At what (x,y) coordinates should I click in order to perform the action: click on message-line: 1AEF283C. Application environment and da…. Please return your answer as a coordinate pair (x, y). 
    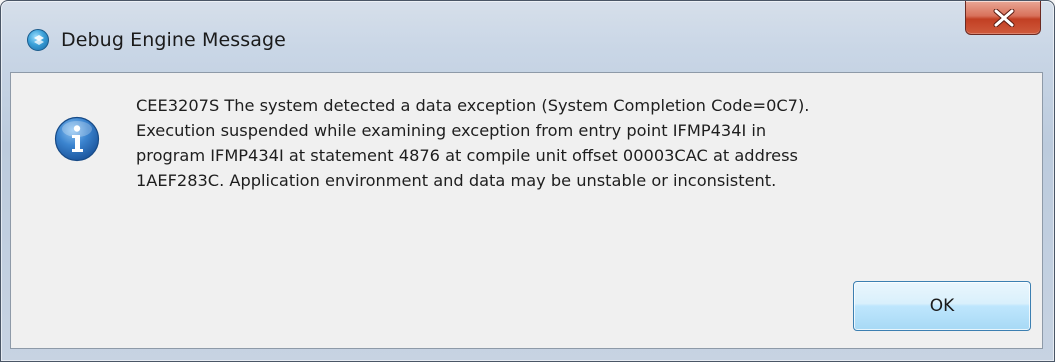
    Looking at the image, I should click on (456, 180).